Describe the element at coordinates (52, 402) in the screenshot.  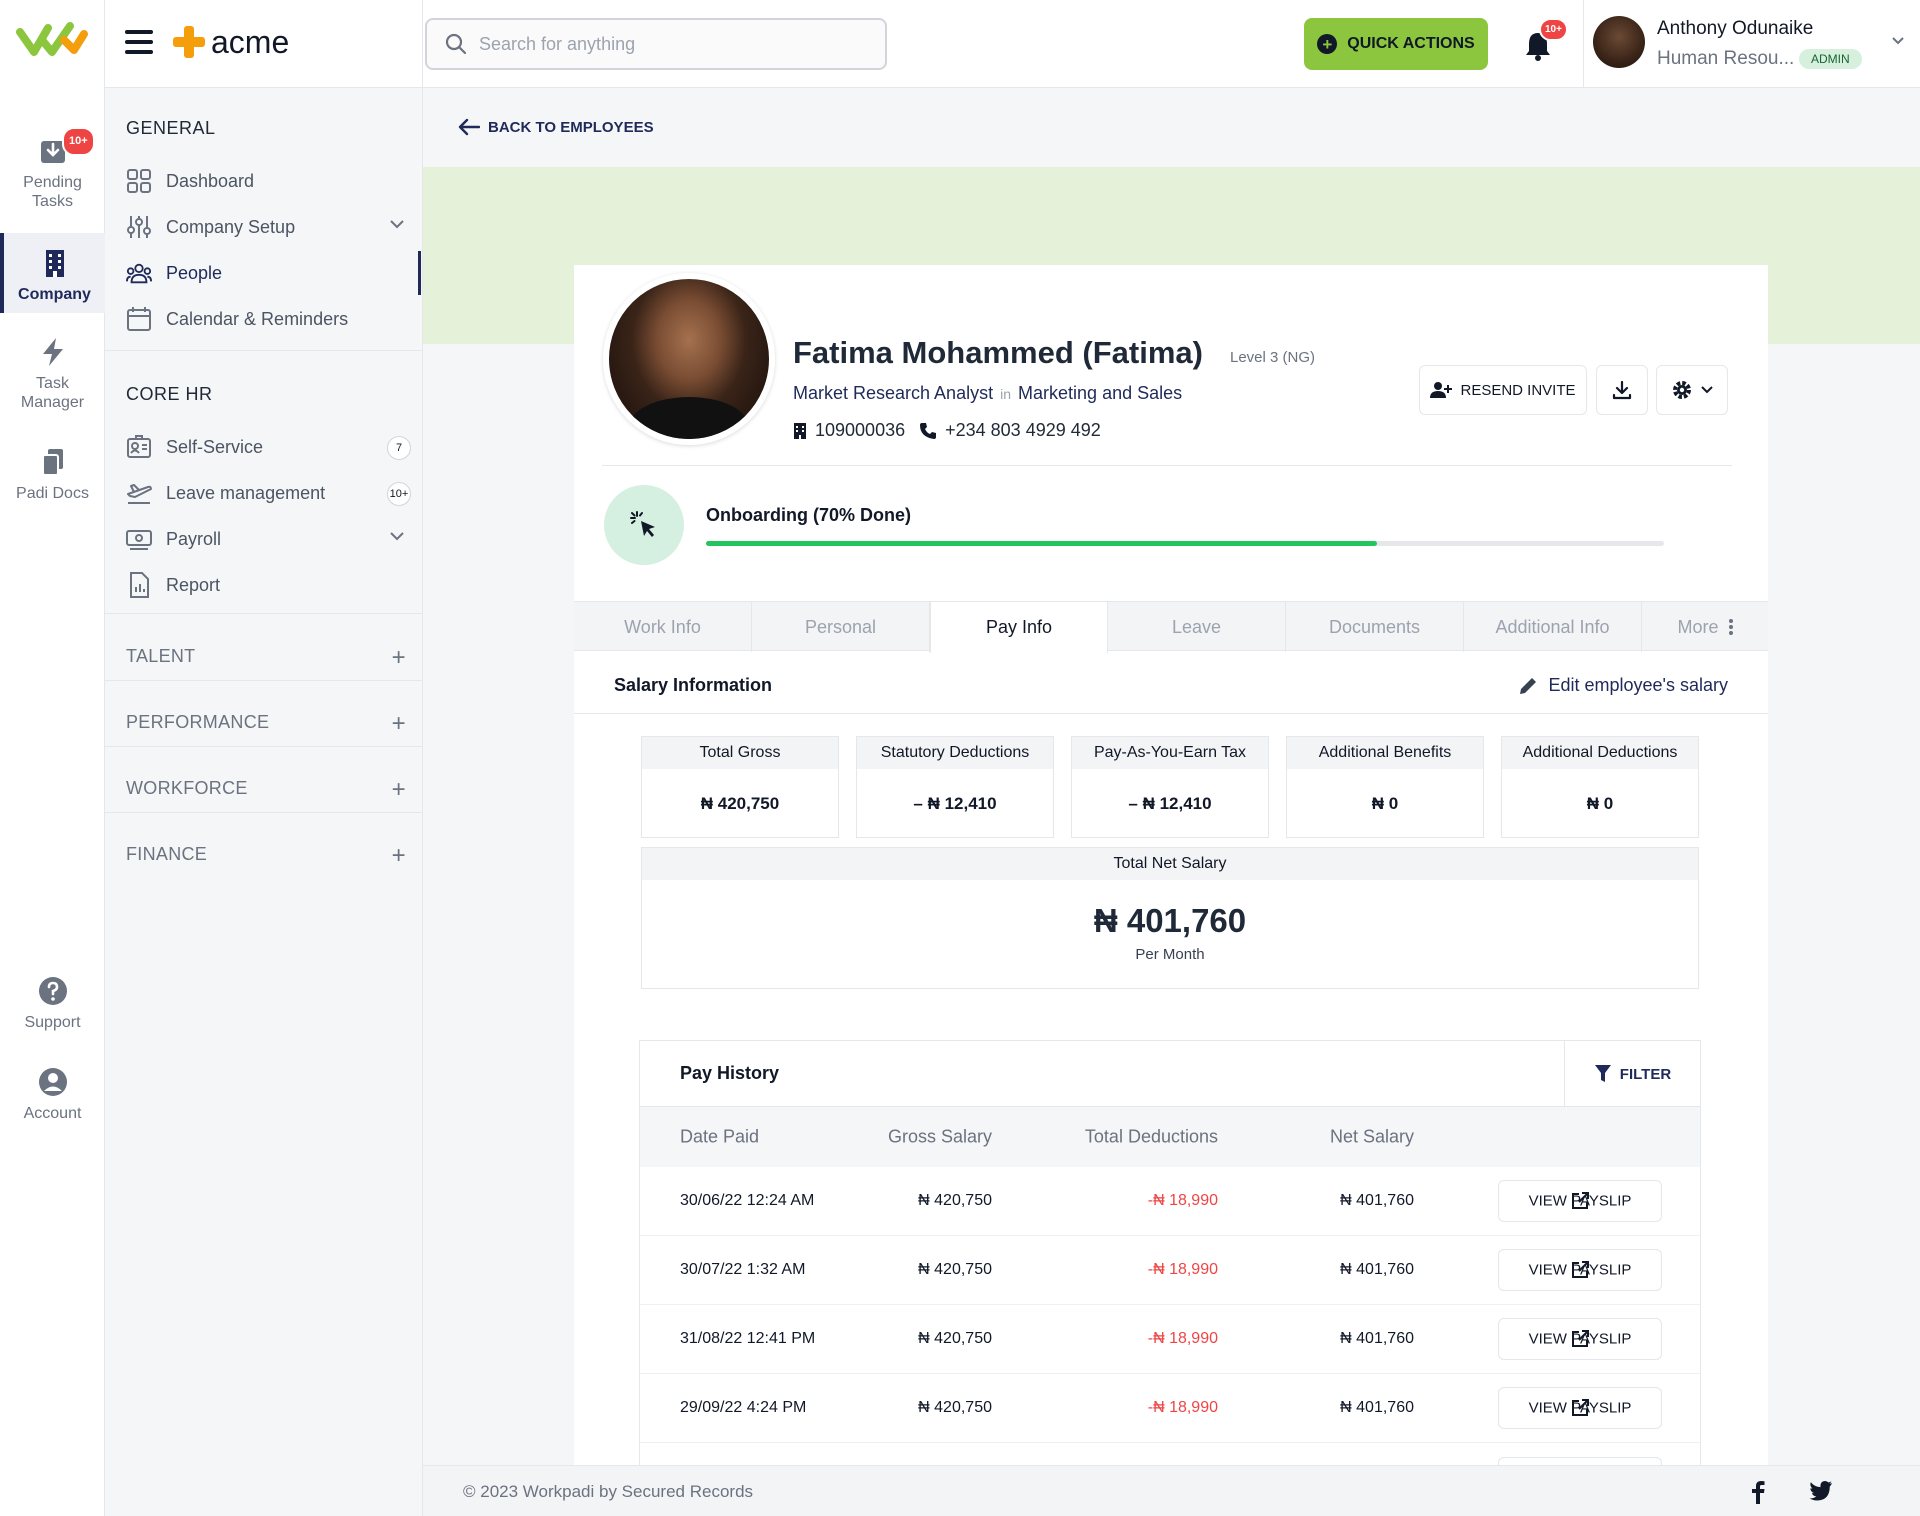
I see `rail-label: Manager` at that location.